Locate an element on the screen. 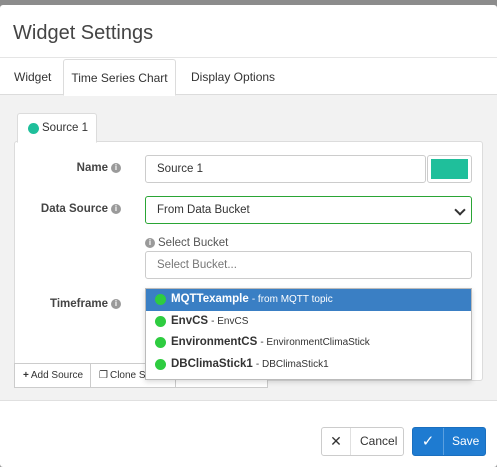  settings-tabs: Widget Time Series Chart Display Options is located at coordinates (248, 77).